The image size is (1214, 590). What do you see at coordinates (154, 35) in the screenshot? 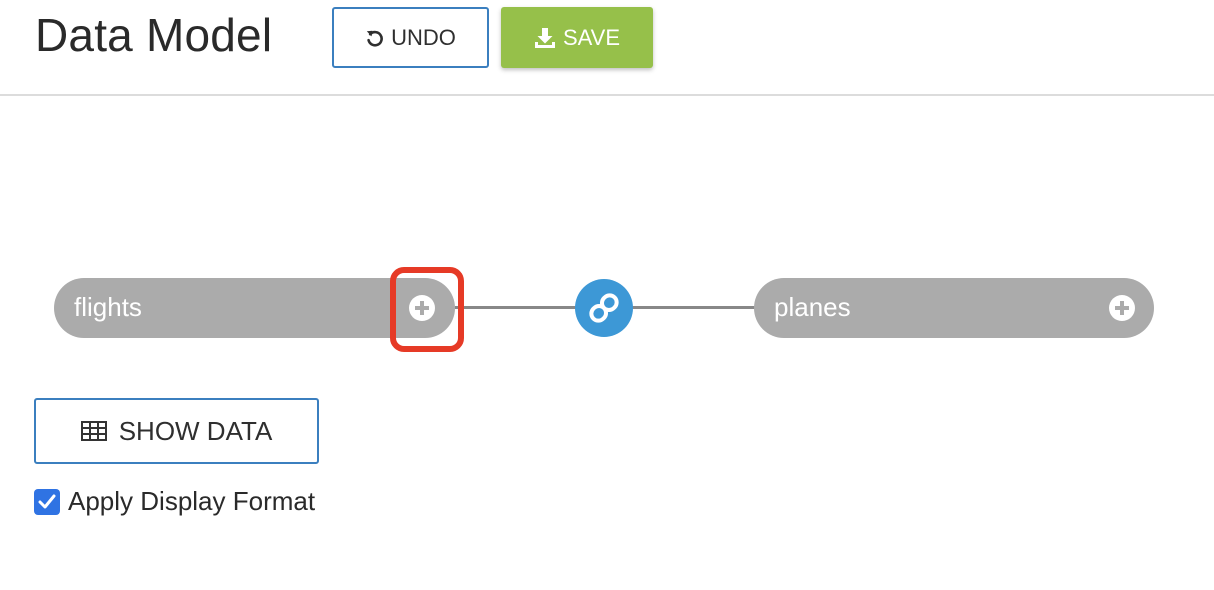
I see `page-title: Data Model` at bounding box center [154, 35].